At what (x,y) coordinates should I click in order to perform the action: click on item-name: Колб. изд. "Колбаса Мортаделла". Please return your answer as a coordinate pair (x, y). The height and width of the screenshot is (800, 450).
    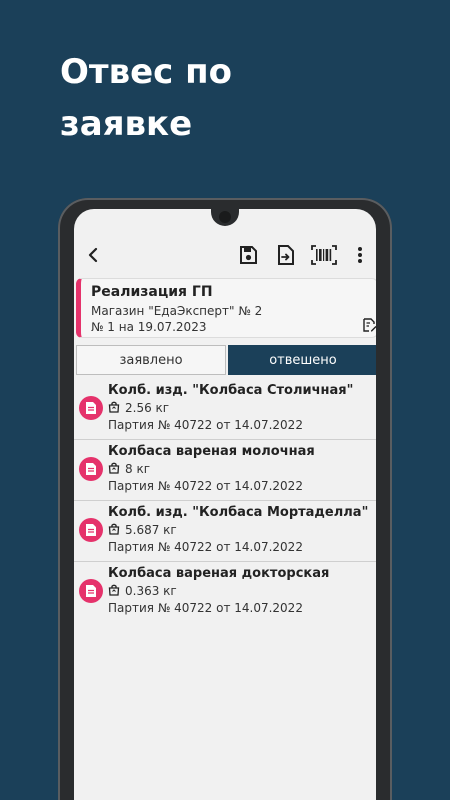
    Looking at the image, I should click on (238, 512).